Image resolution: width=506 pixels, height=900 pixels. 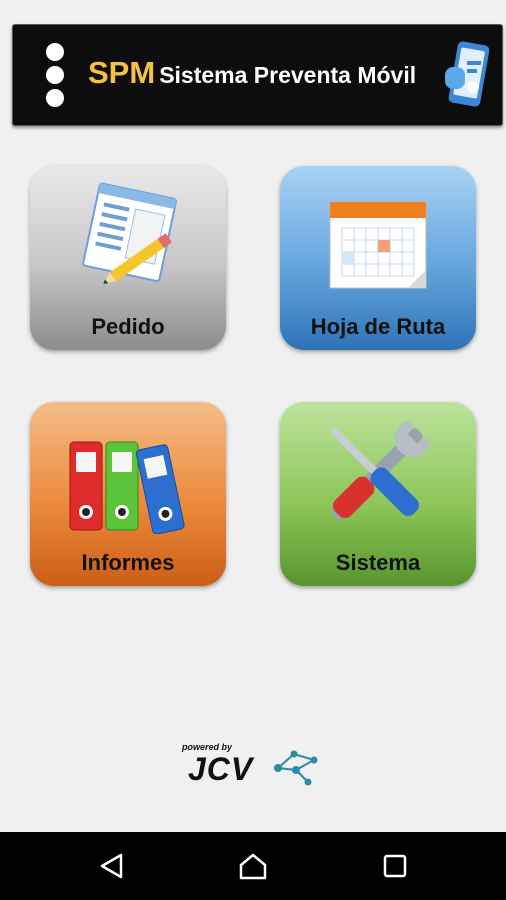 I want to click on app-title: SPM Sistema Preventa Móvil, so click(x=252, y=73).